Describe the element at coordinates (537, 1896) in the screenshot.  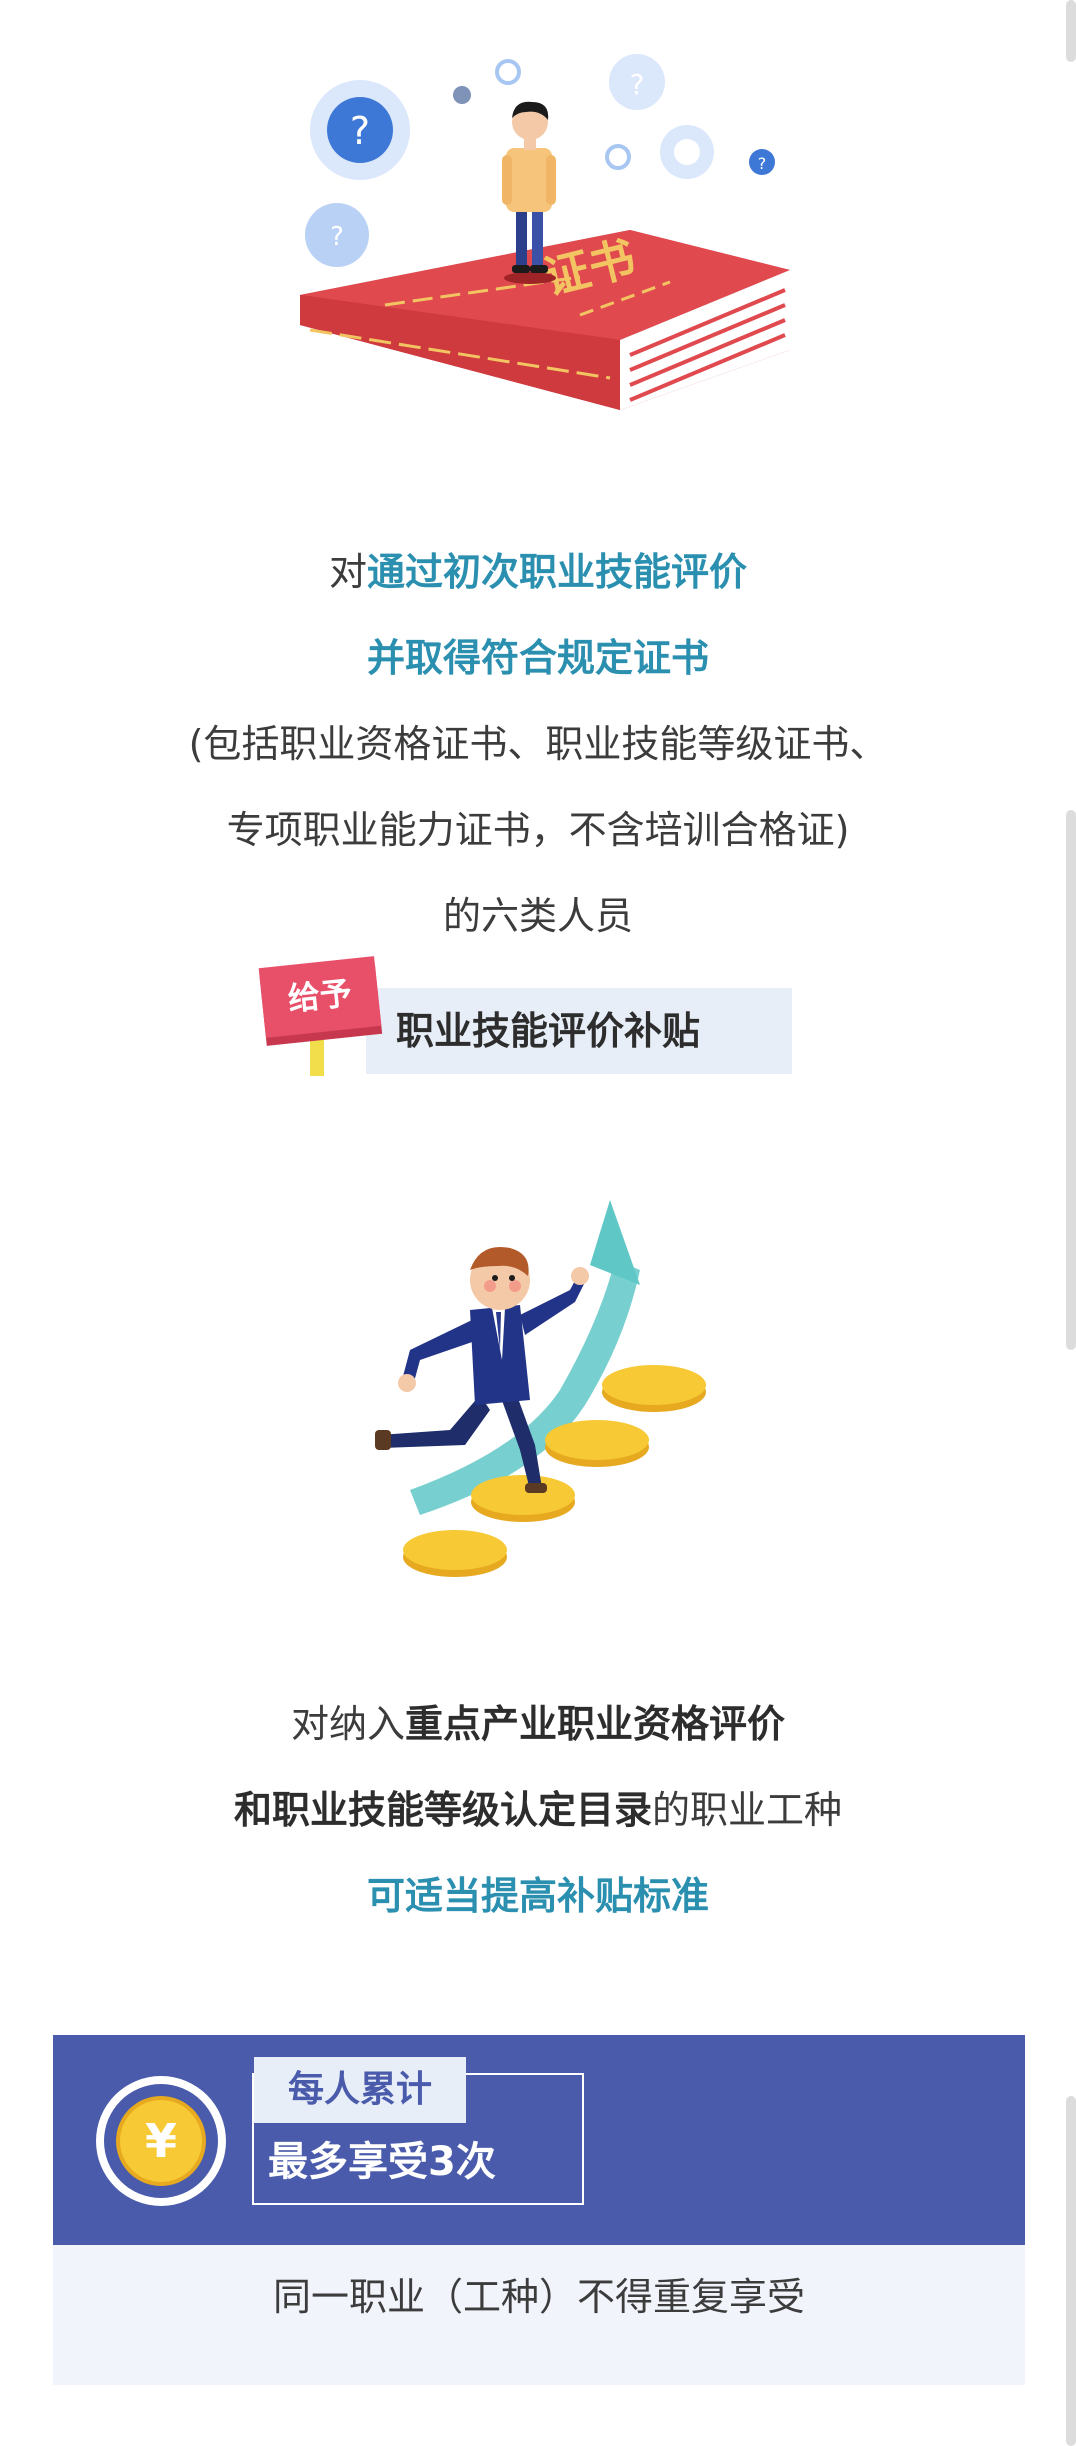
I see `section2-line3: 可适当提高补贴标准` at that location.